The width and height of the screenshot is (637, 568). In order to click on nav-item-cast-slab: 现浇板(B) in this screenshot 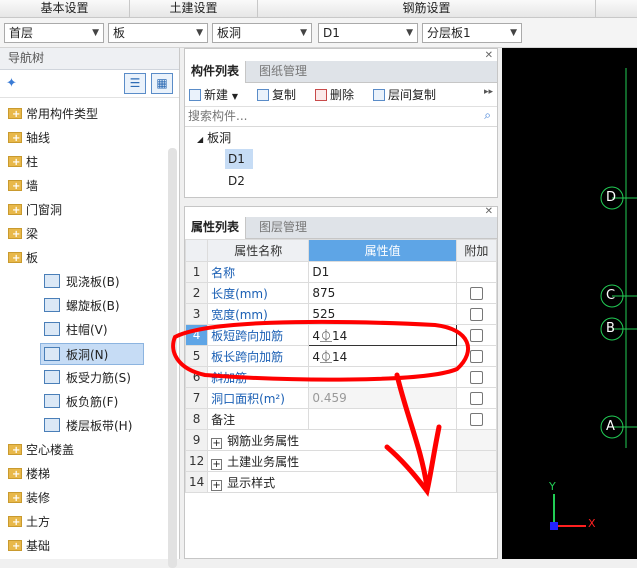, I will do `click(82, 282)`.